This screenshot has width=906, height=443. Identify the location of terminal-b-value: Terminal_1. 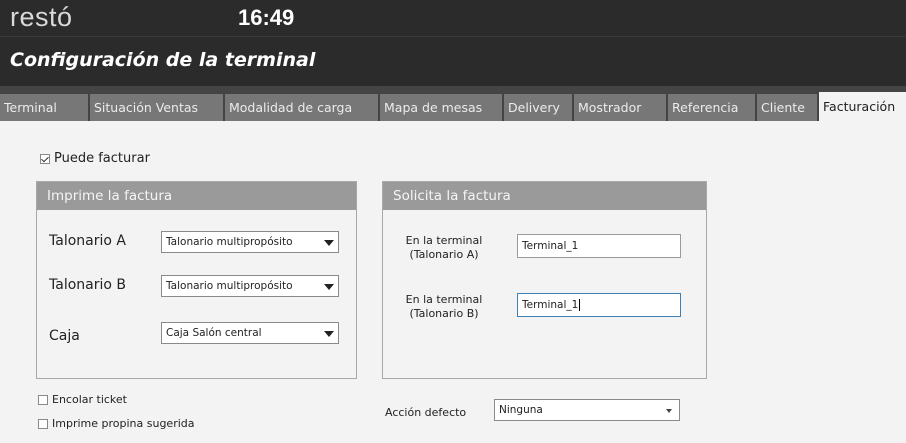
(550, 305).